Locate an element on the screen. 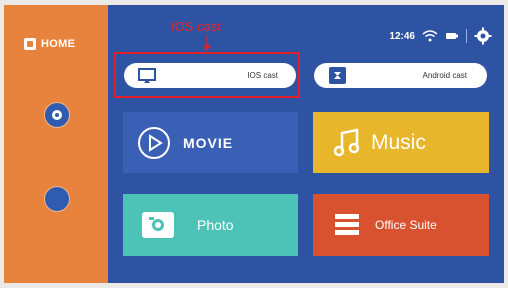 The image size is (508, 288). sidebar-item-settings is located at coordinates (57, 116).